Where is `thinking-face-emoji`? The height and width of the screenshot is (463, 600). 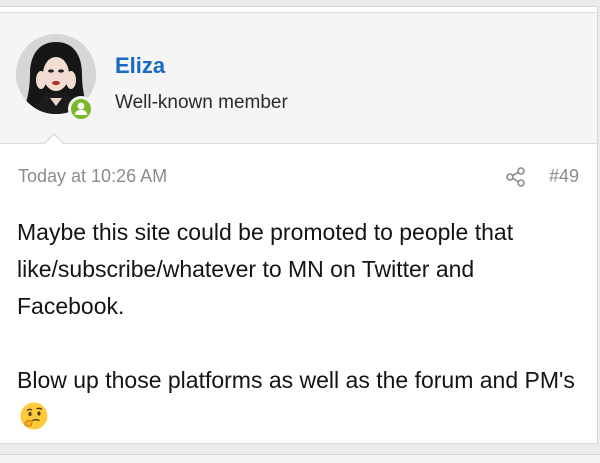
thinking-face-emoji is located at coordinates (34, 421).